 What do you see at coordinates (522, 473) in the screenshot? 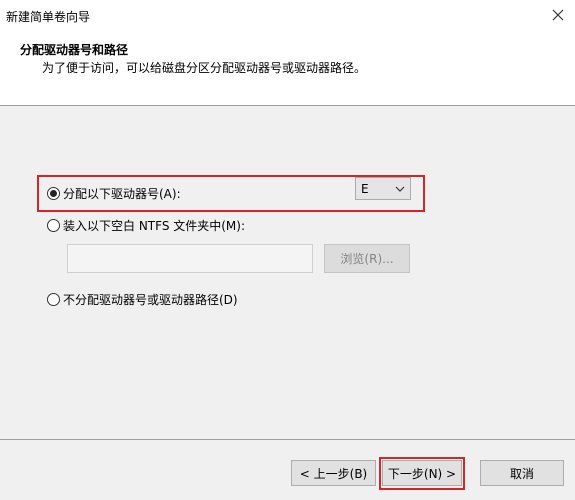
I see `cancel-button: 取消` at bounding box center [522, 473].